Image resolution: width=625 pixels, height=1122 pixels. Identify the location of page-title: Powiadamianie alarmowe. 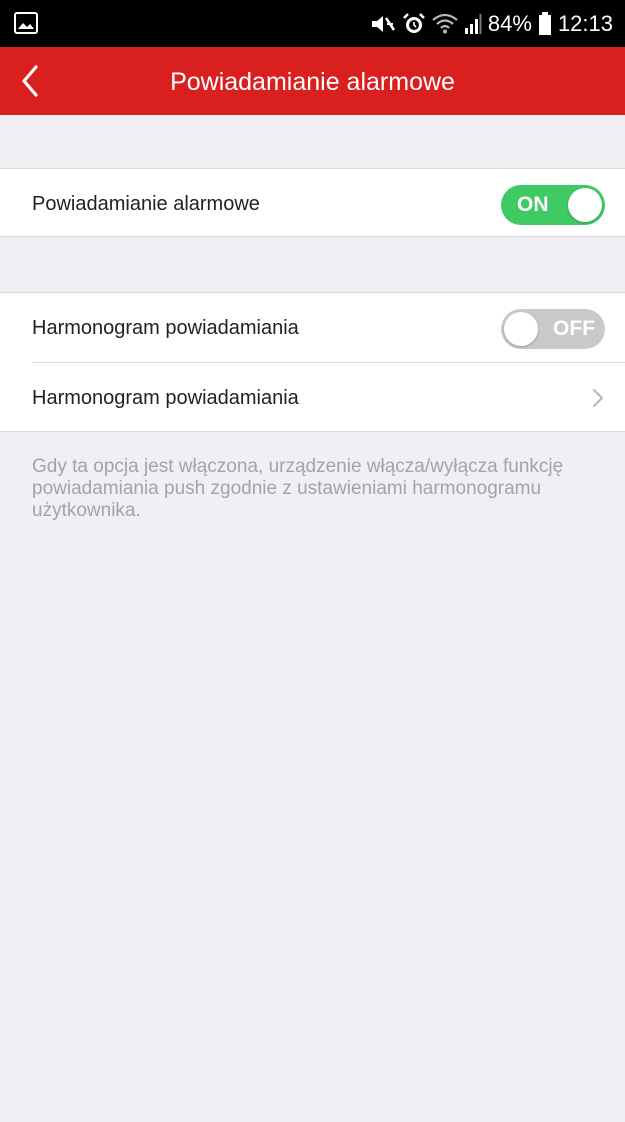
(312, 82).